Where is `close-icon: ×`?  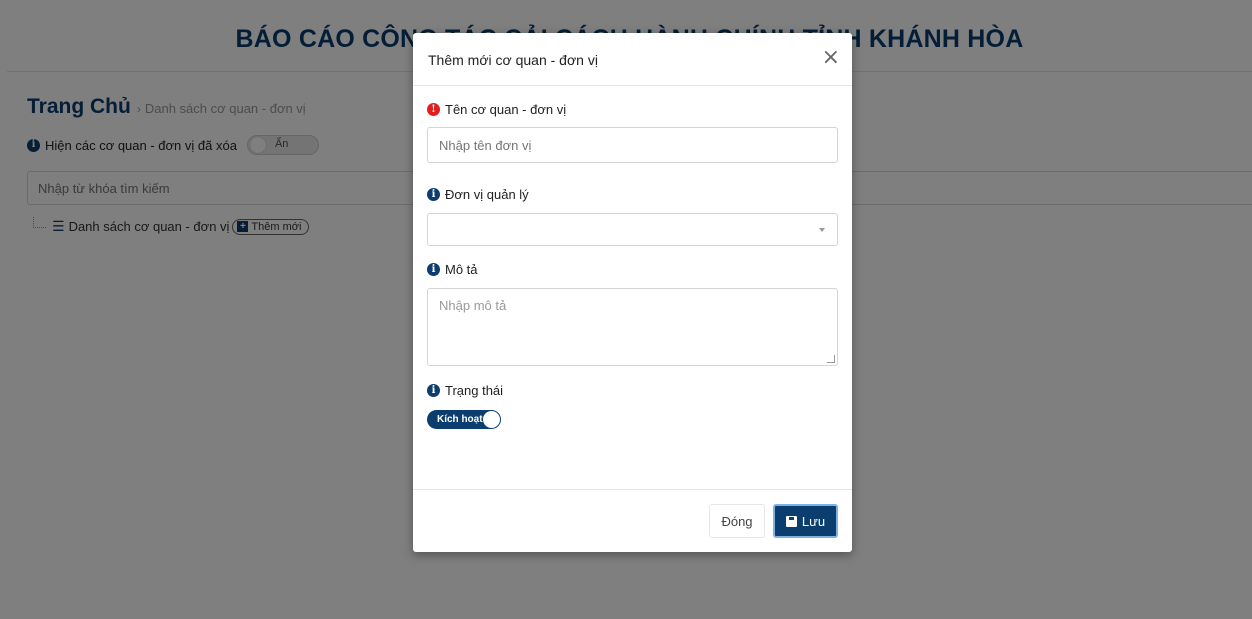 close-icon: × is located at coordinates (831, 58).